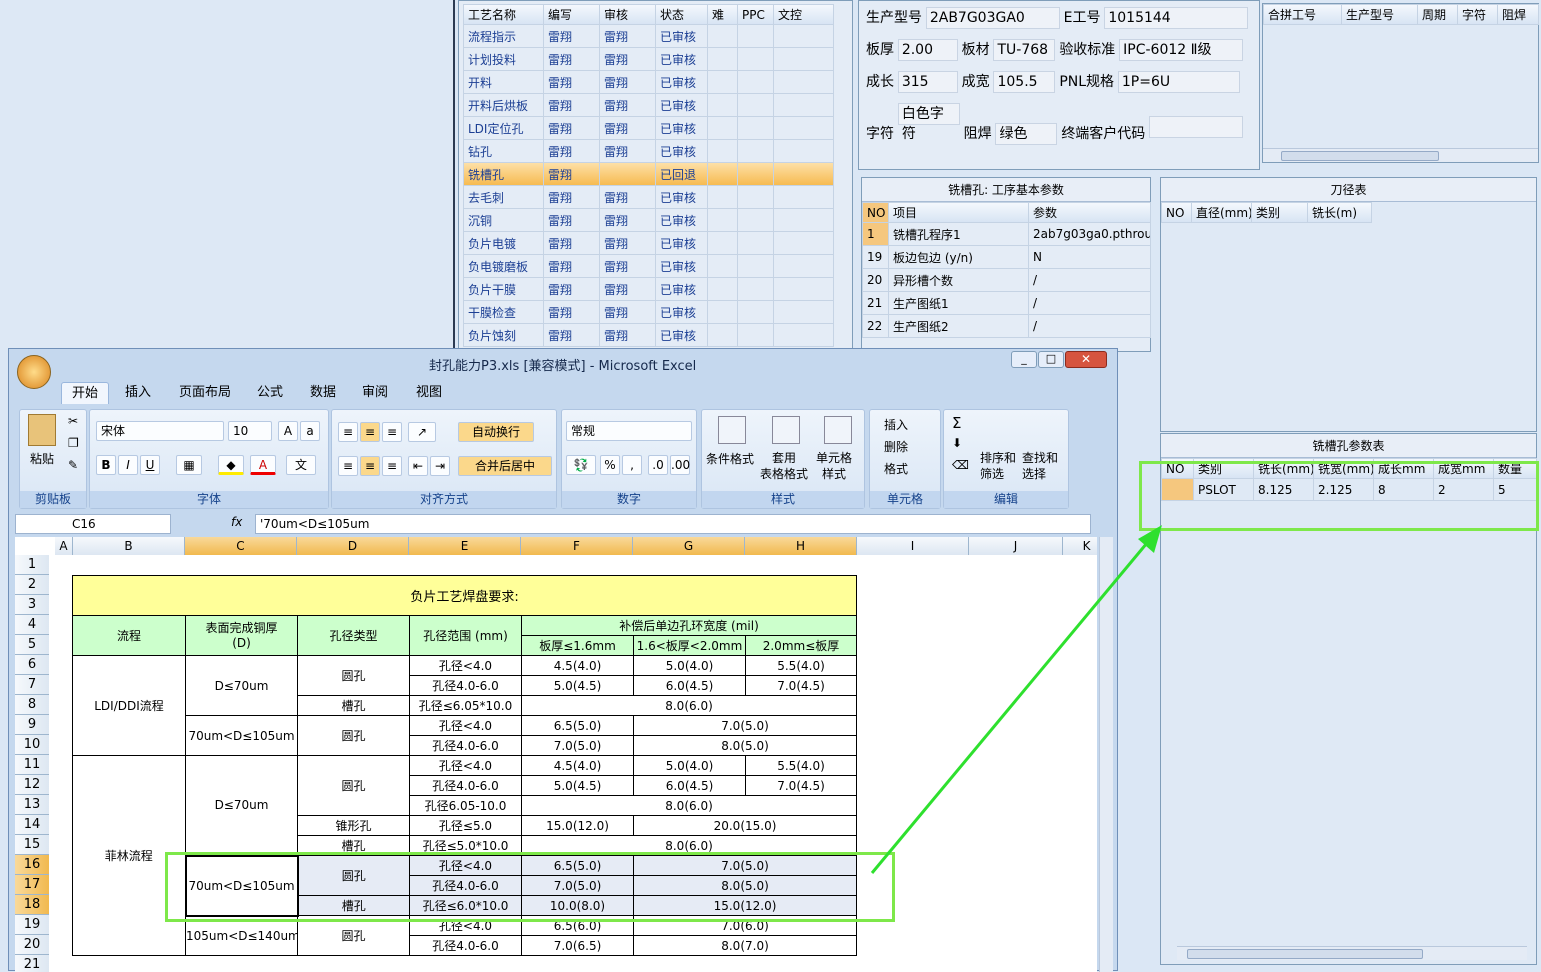 The height and width of the screenshot is (972, 1541). What do you see at coordinates (745, 745) in the screenshot?
I see `cell: 8.0(5.0)` at bounding box center [745, 745].